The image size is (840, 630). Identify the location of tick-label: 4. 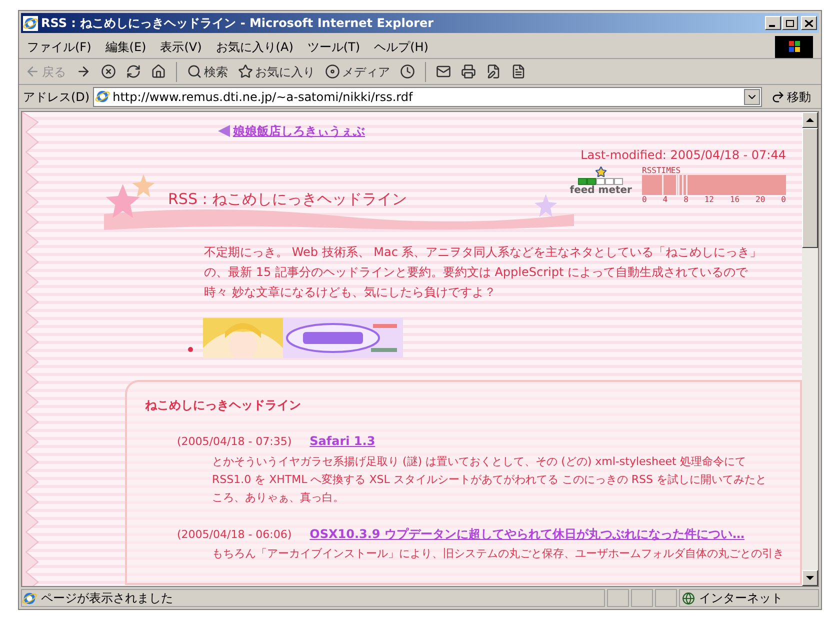
(665, 199).